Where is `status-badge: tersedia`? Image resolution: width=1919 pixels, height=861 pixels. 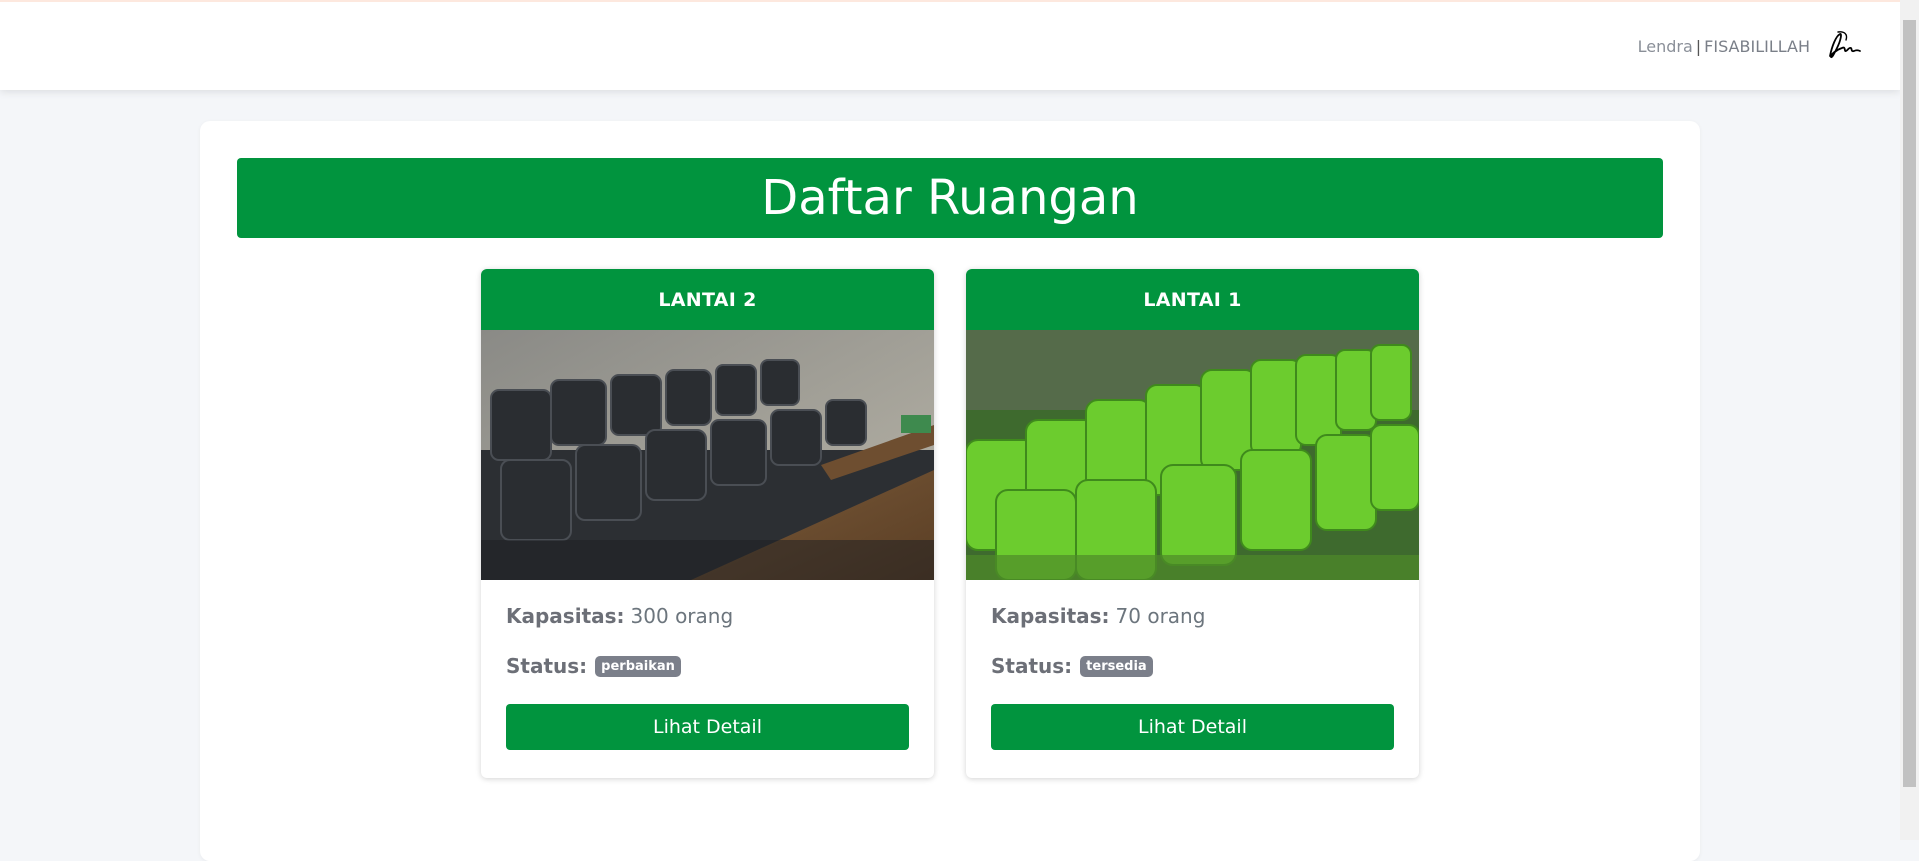 status-badge: tersedia is located at coordinates (1116, 666).